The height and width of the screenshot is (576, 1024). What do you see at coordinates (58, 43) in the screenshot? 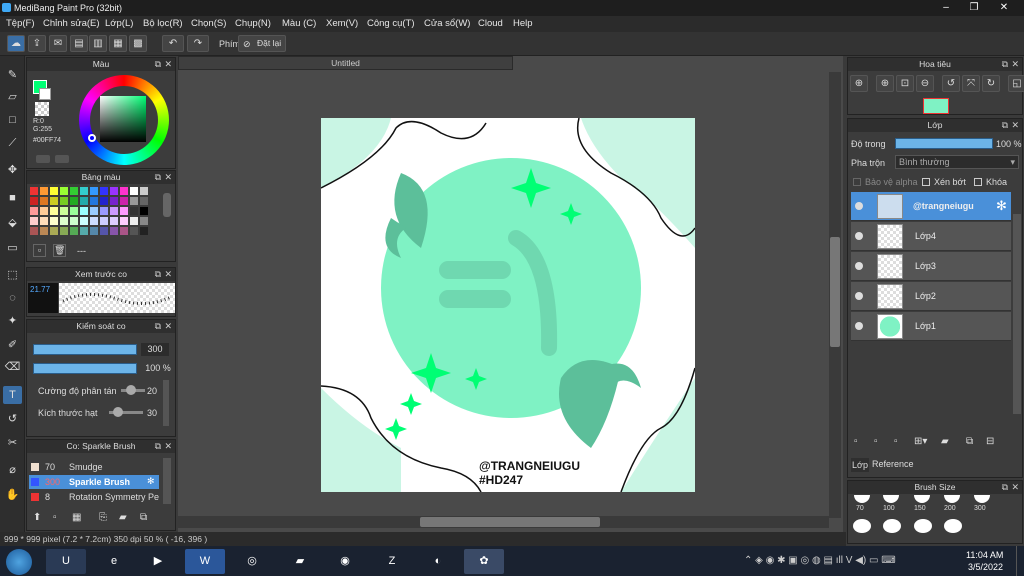
I see `chat-icon: ✉` at bounding box center [58, 43].